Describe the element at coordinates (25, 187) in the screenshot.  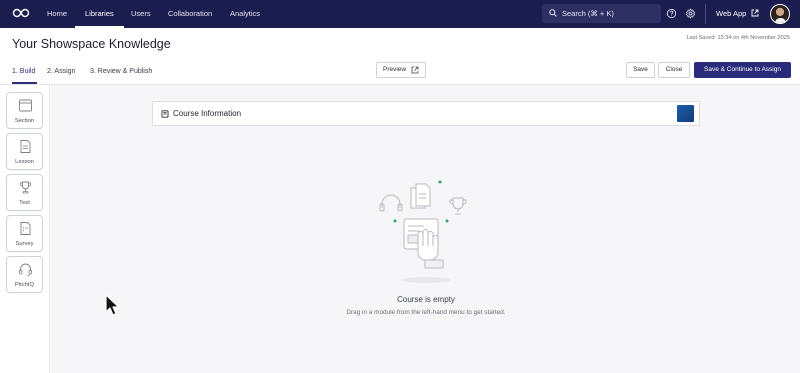
I see `trophy-icon` at that location.